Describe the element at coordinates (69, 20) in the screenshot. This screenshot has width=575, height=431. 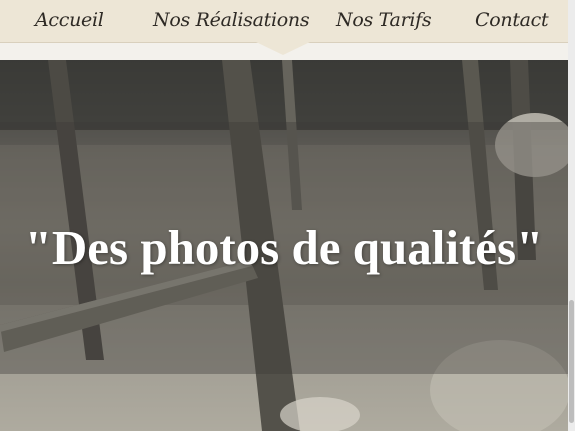
I see `nav-item-accueil: Accueil` at that location.